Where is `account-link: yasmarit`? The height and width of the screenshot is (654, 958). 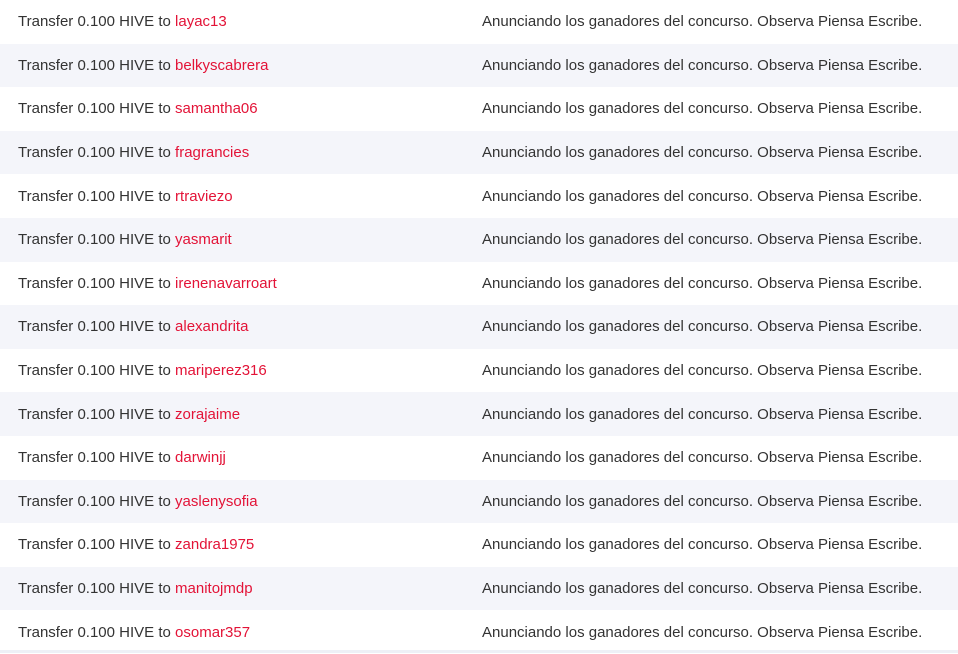
account-link: yasmarit is located at coordinates (203, 239).